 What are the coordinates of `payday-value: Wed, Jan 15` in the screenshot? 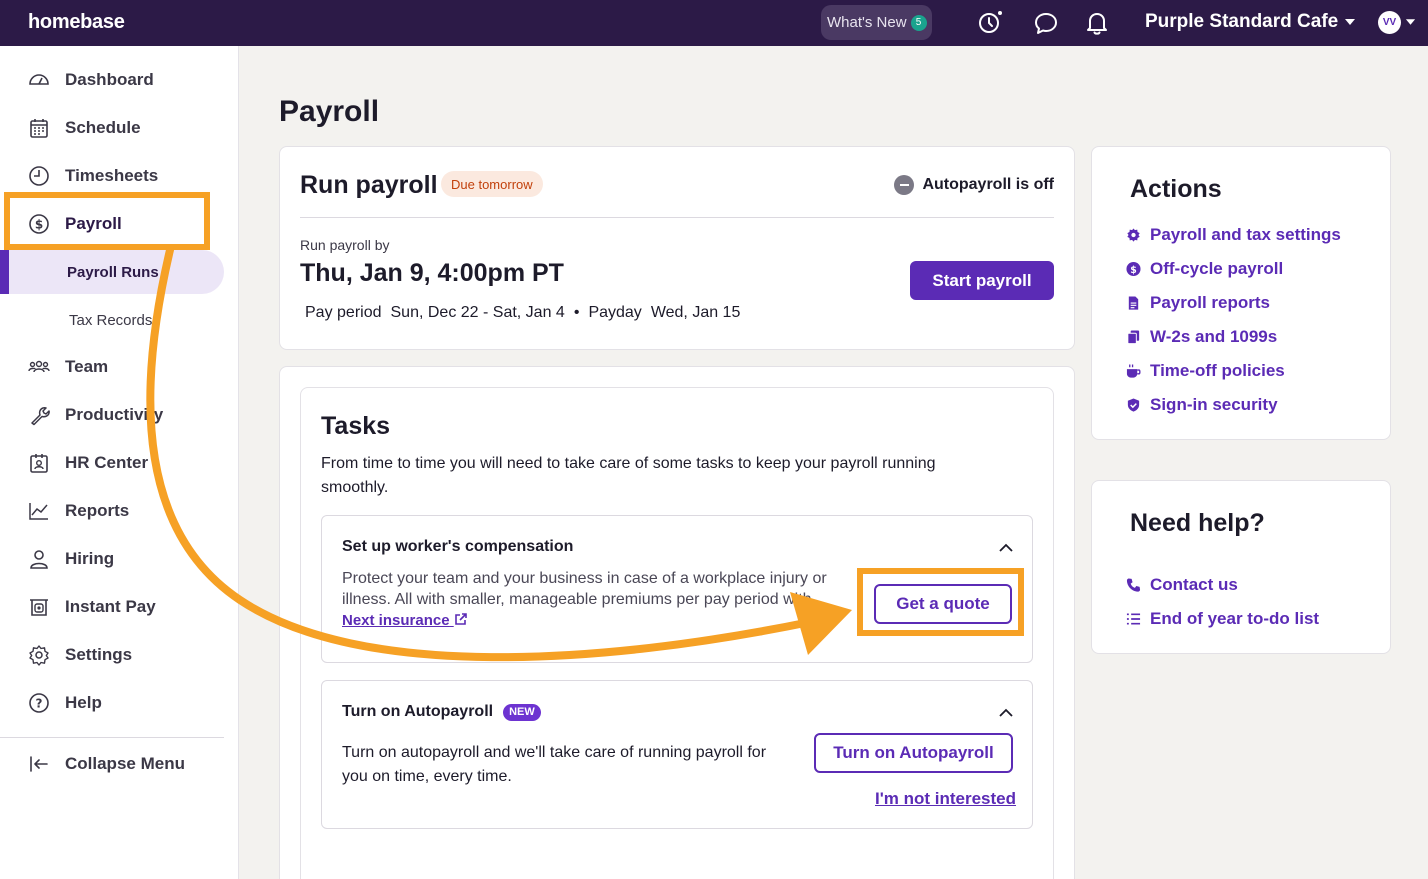 It's located at (695, 312).